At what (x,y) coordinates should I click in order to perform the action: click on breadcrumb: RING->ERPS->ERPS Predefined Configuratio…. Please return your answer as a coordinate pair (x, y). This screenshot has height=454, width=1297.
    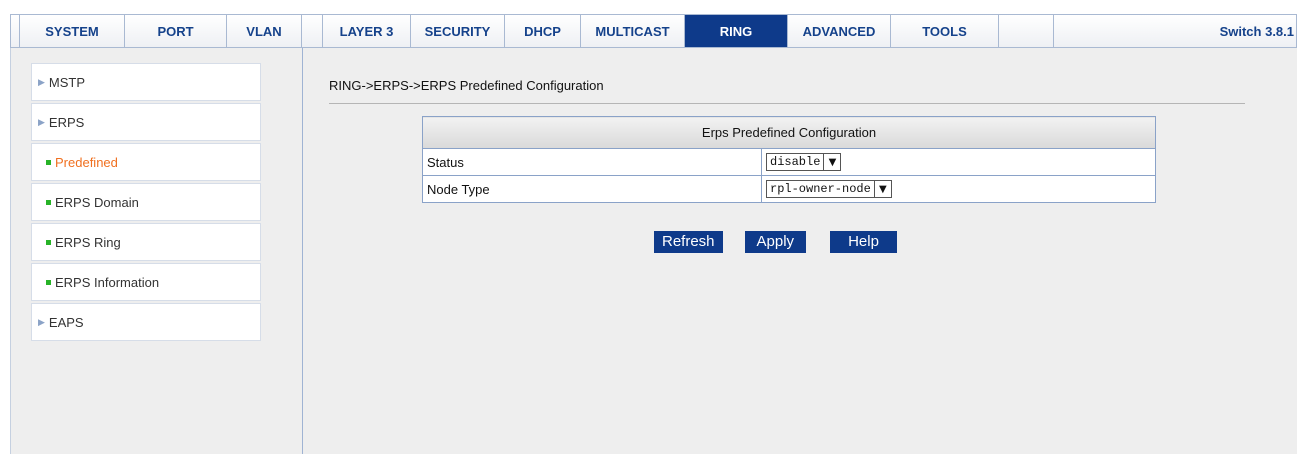
    Looking at the image, I should click on (466, 85).